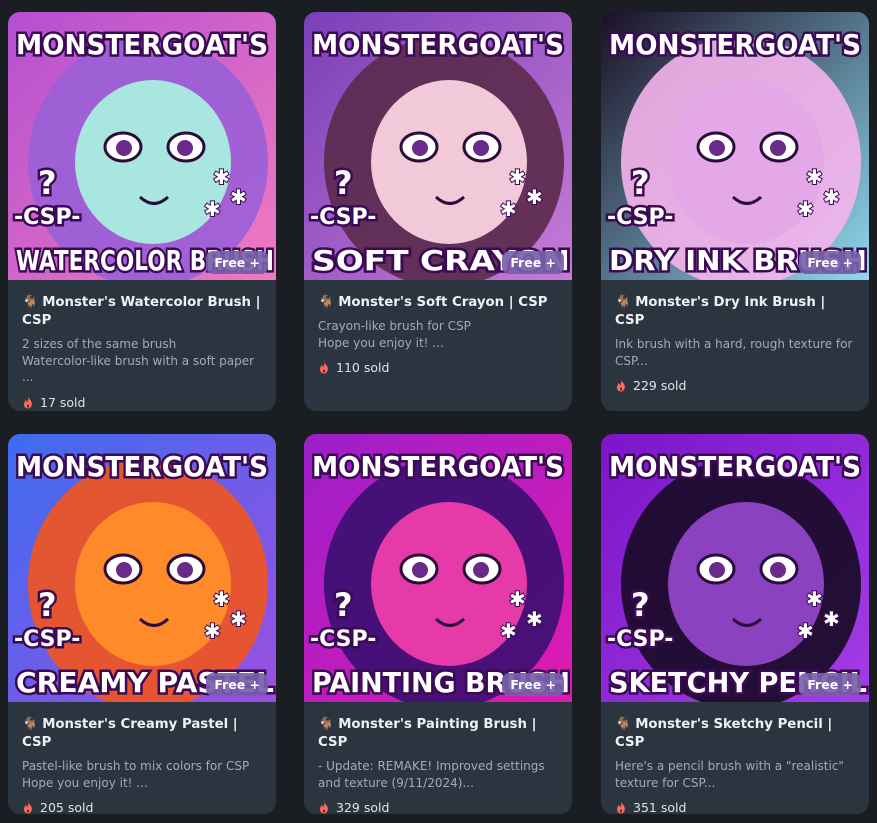 The height and width of the screenshot is (823, 877). Describe the element at coordinates (443, 302) in the screenshot. I see `product-title-text: Monster's Soft Crayon | CSP` at that location.